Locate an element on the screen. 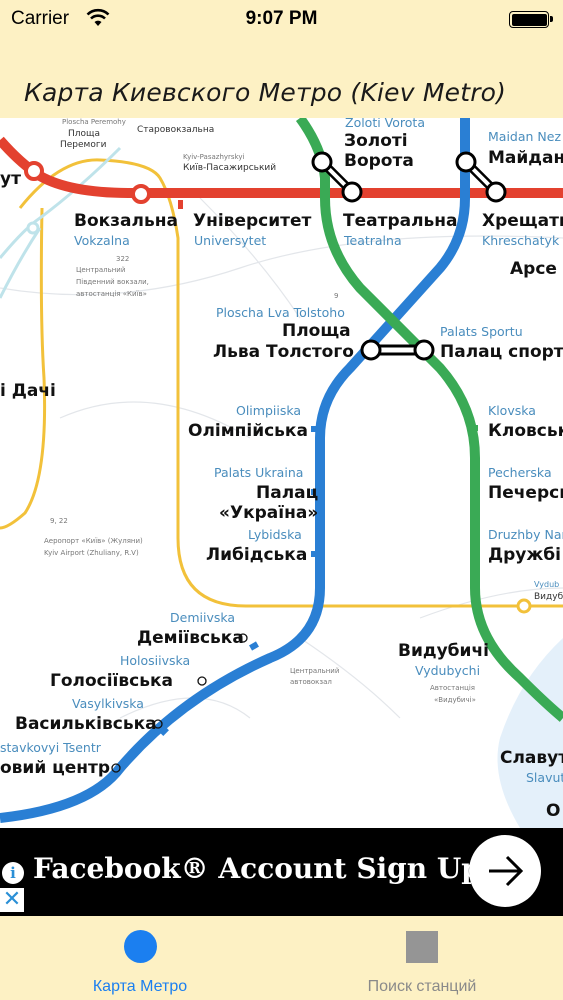 Image resolution: width=563 pixels, height=1000 pixels. station-label: ут is located at coordinates (10, 179).